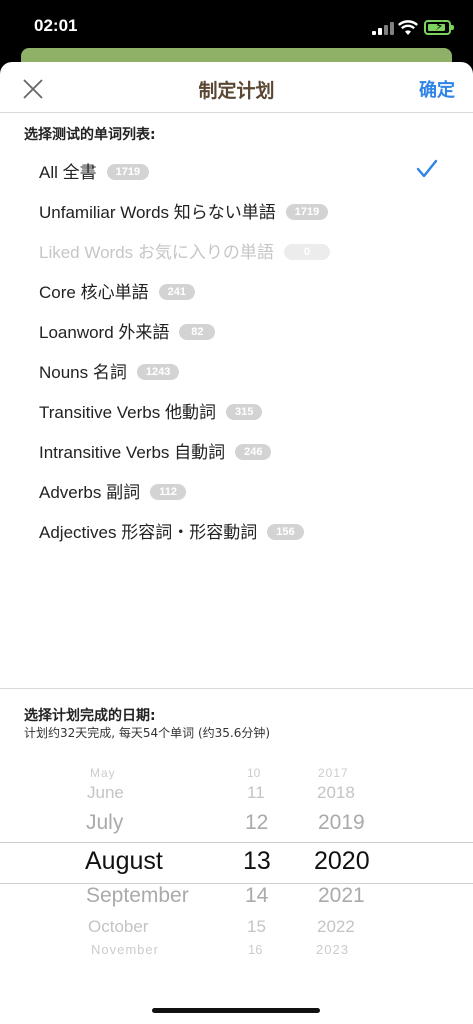 The image size is (473, 1024). Describe the element at coordinates (104, 823) in the screenshot. I see `picker-month-option: July` at that location.